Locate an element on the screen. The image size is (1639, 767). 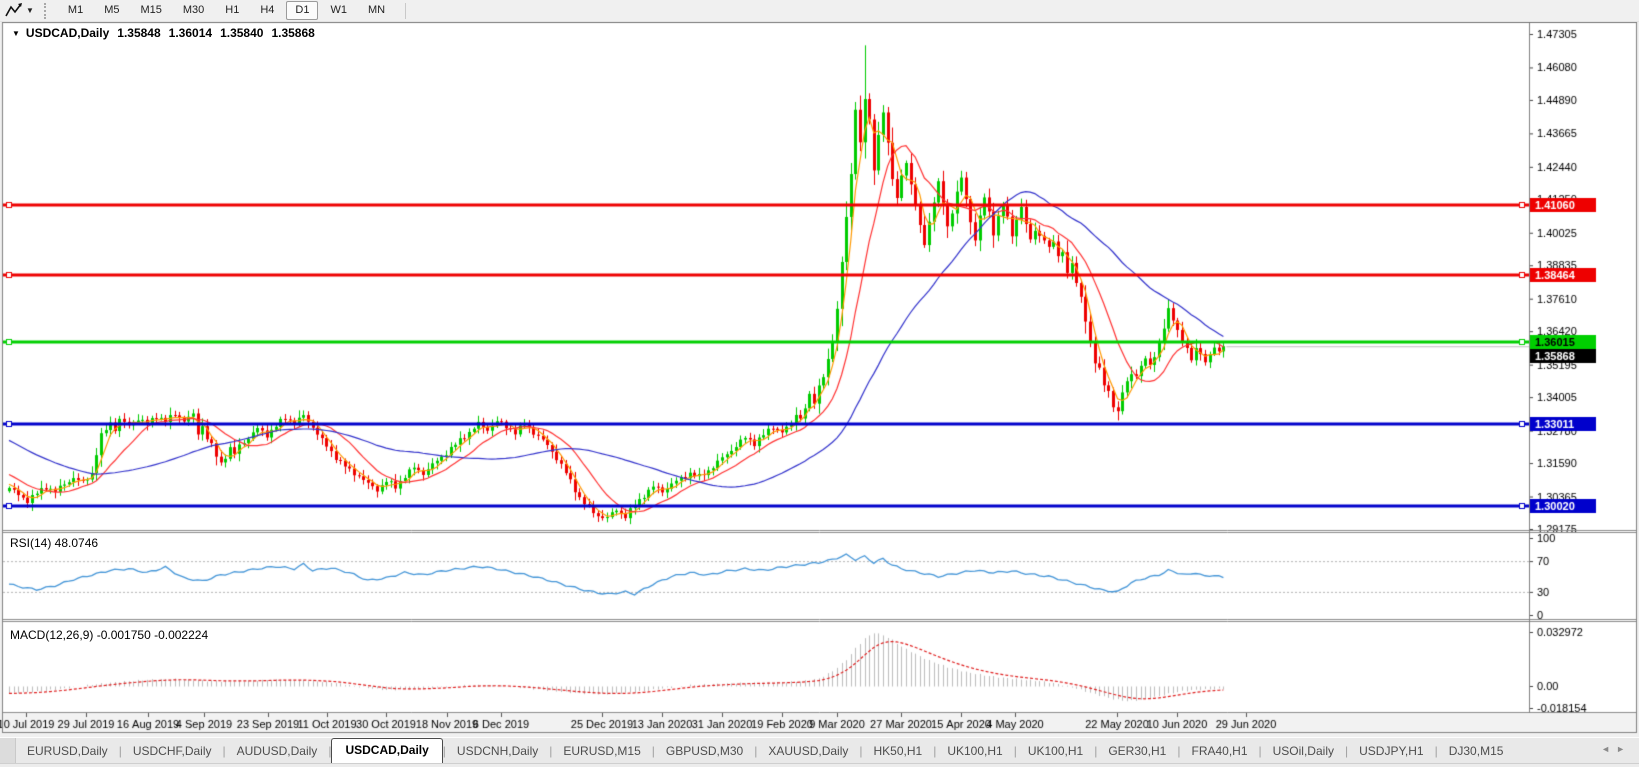
zigzag-line-tool-icon is located at coordinates (14, 11).